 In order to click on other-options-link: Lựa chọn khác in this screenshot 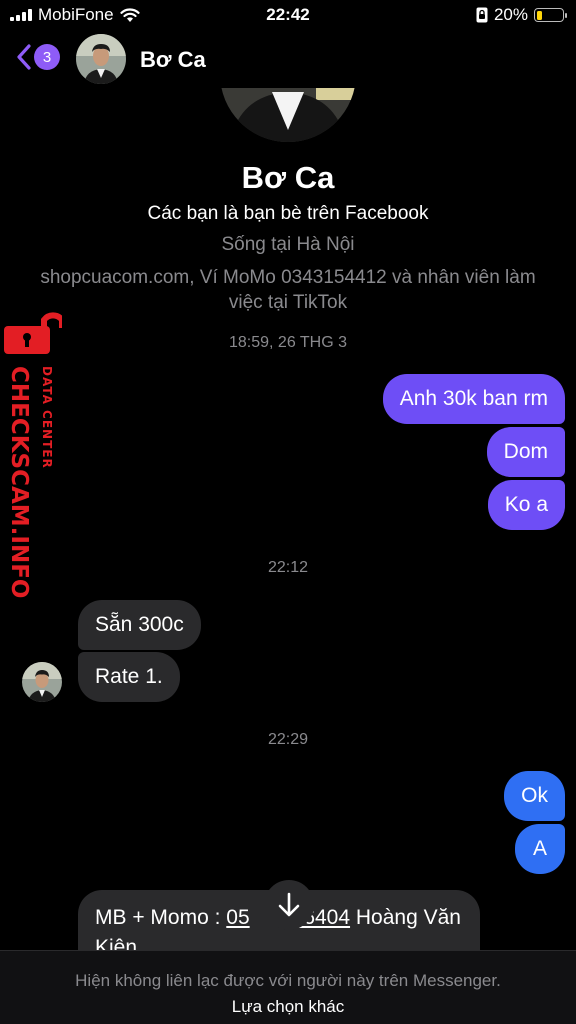, I will do `click(288, 1007)`.